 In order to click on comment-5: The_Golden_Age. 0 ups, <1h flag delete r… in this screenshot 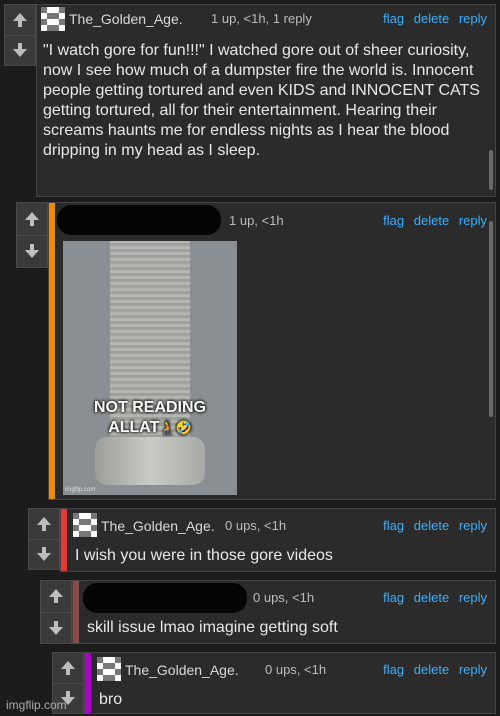, I will do `click(290, 683)`.